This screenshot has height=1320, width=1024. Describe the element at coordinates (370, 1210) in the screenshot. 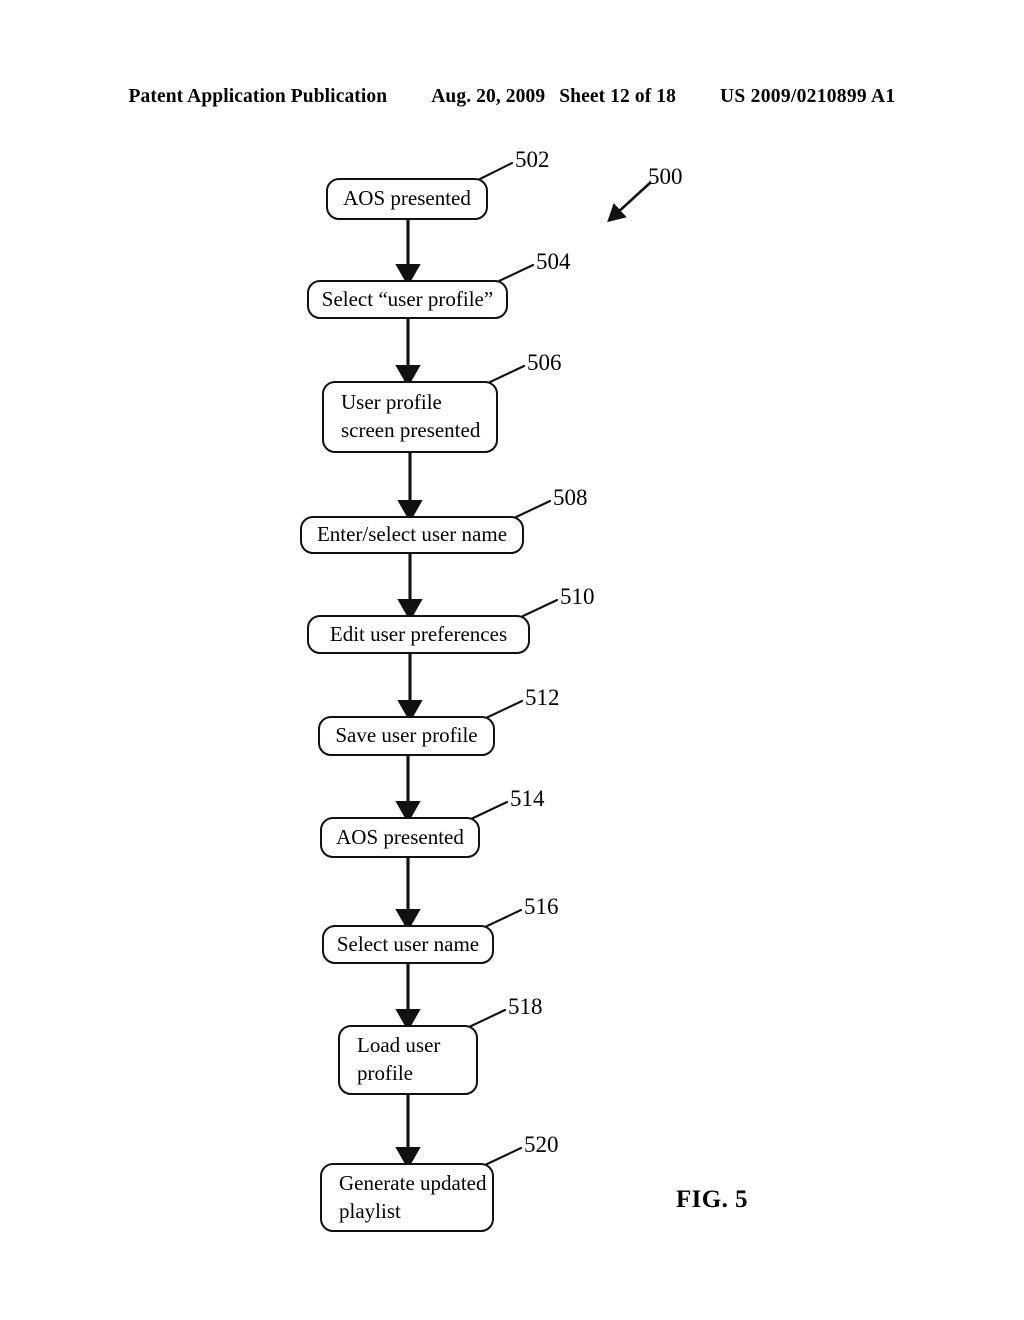

I see `flow-node-520-line2: playlist` at that location.